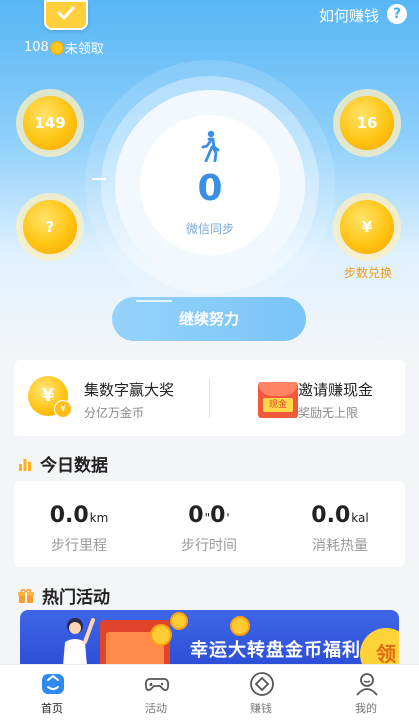  I want to click on stat-label: 消耗热量, so click(340, 546).